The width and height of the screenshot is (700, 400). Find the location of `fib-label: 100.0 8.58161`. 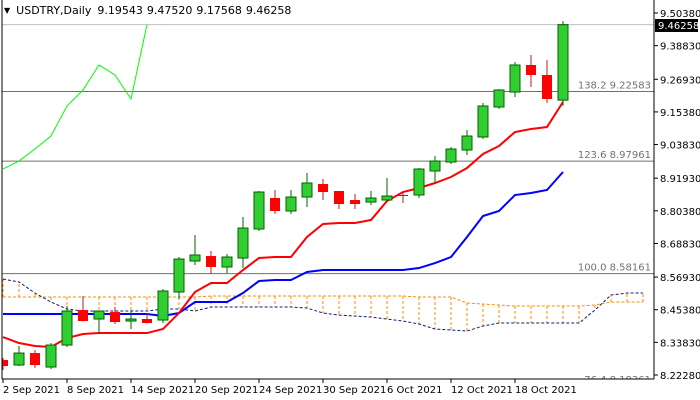

fib-label: 100.0 8.58161 is located at coordinates (614, 268).